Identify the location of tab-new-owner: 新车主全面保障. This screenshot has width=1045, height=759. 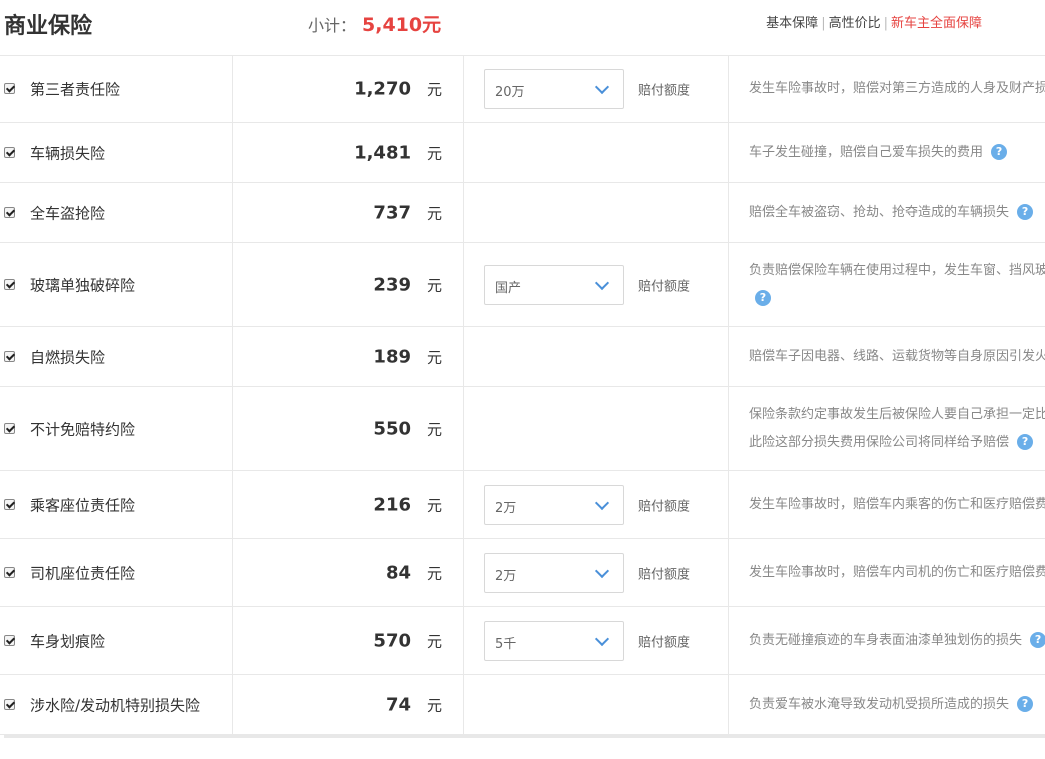
(936, 23).